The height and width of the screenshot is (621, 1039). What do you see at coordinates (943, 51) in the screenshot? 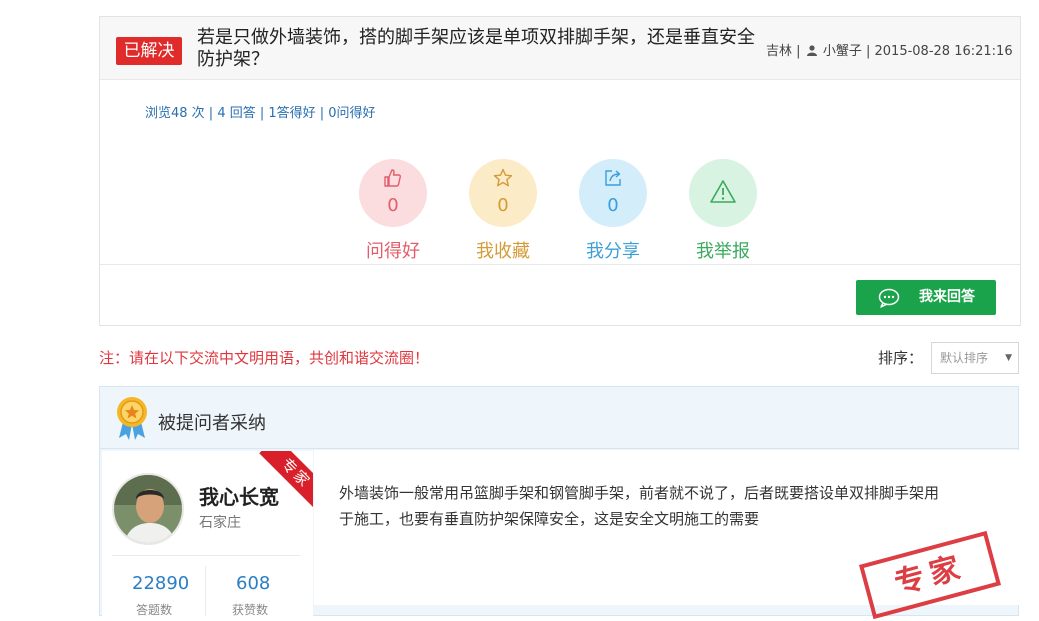
I see `question-datetime: 2015-08-28 16:21:16` at bounding box center [943, 51].